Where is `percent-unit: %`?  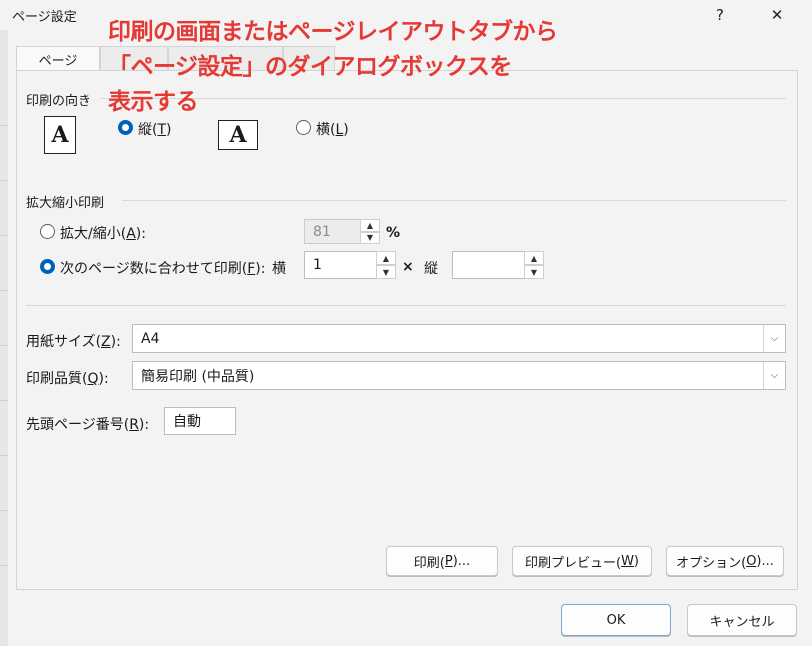 percent-unit: % is located at coordinates (393, 233).